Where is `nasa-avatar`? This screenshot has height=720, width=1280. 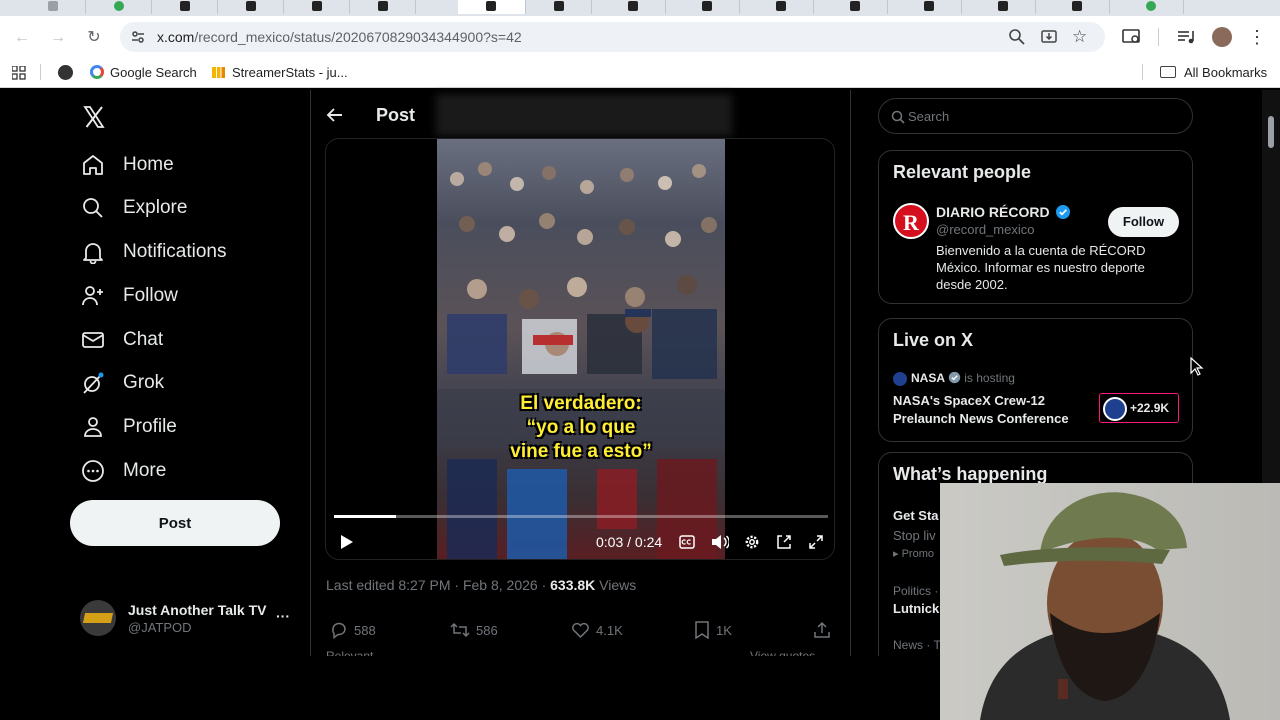
nasa-avatar is located at coordinates (1115, 409).